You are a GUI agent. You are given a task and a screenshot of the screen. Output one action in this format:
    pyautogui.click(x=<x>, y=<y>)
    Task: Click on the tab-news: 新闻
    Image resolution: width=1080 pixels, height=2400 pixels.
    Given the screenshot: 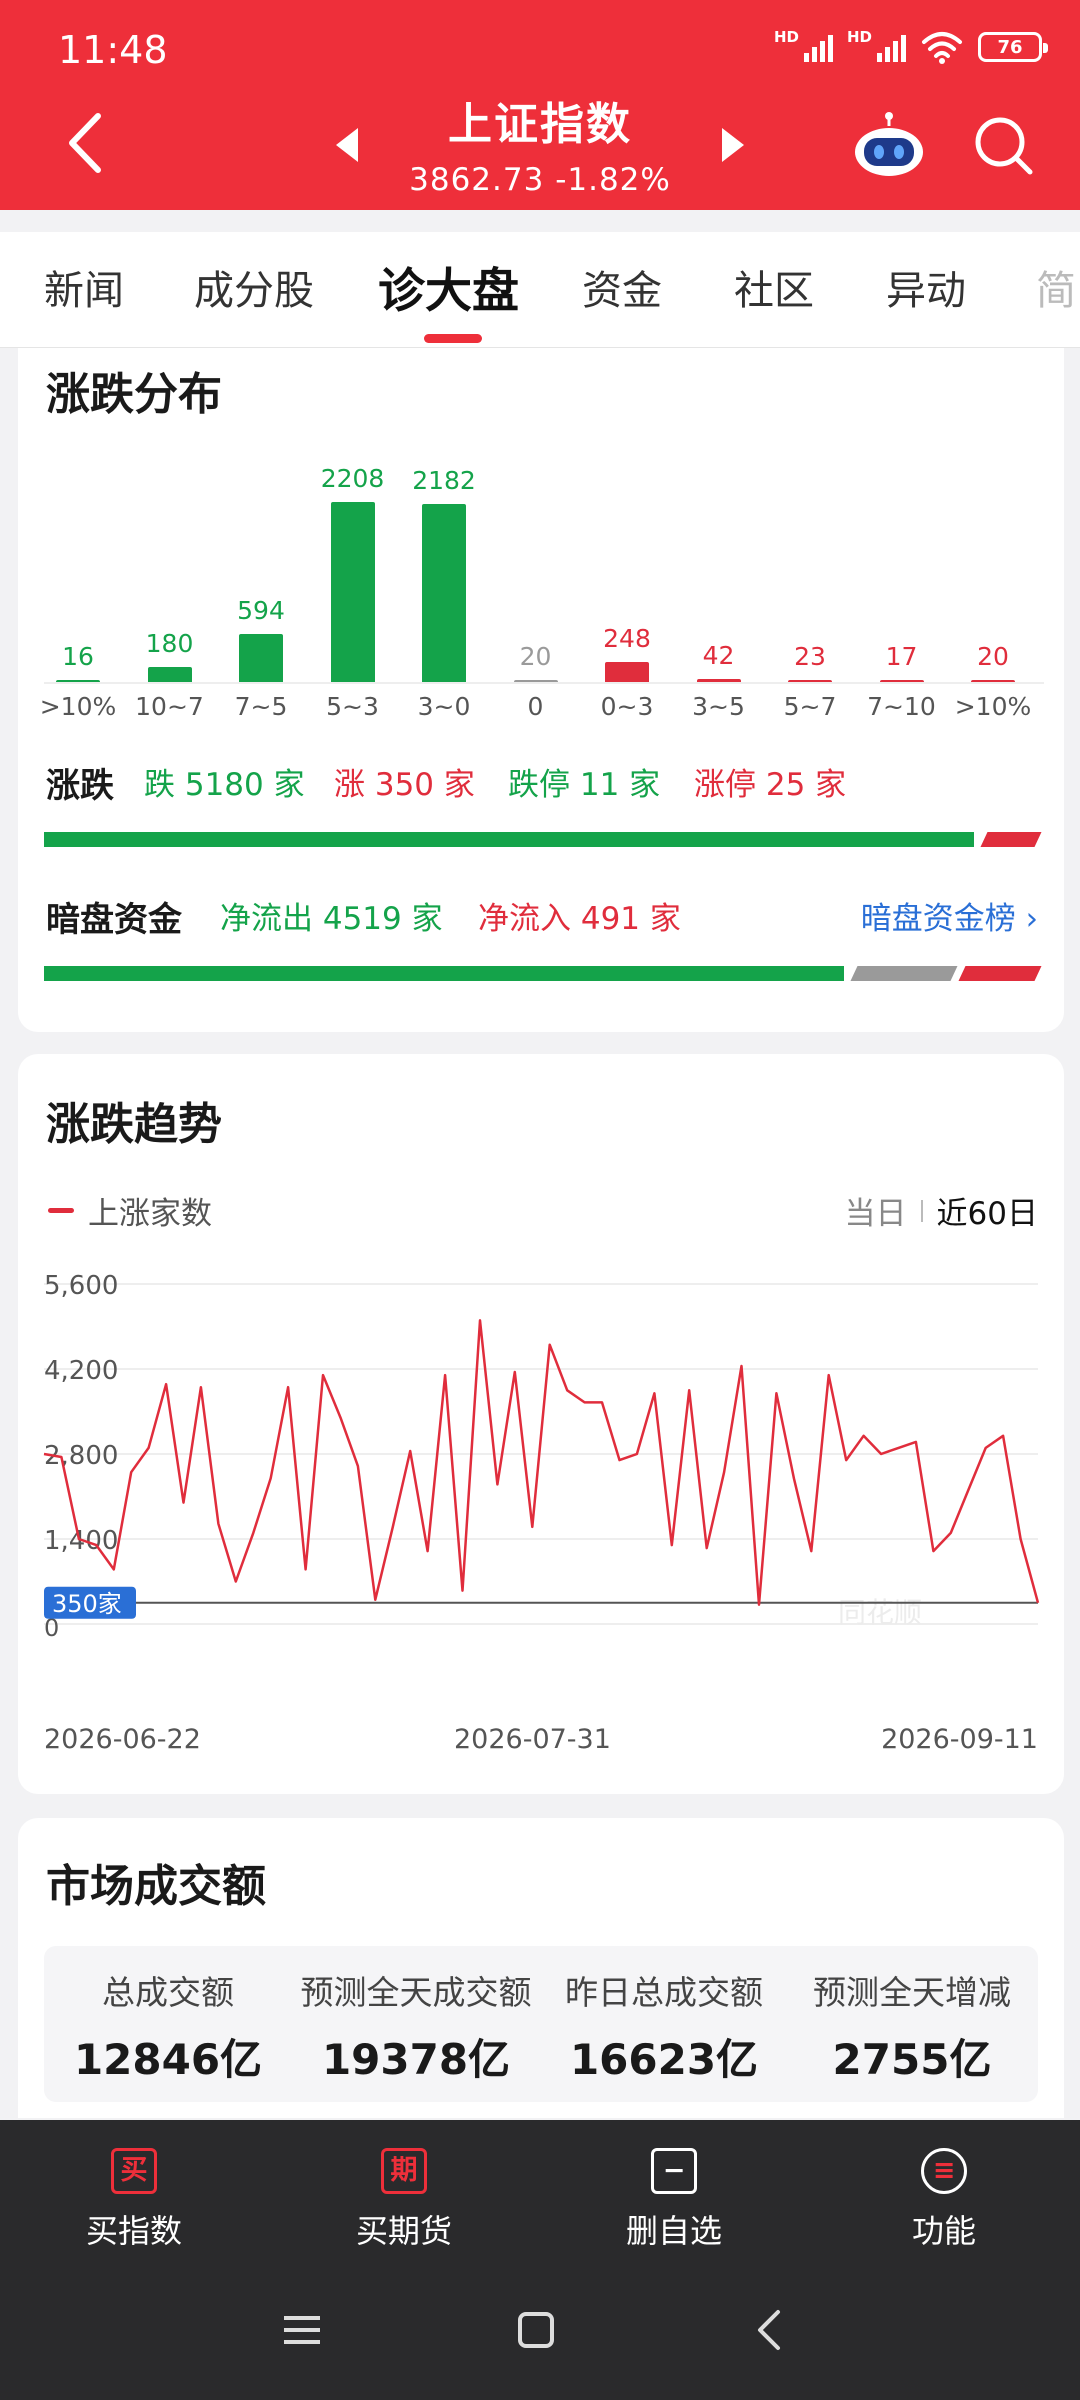 What is the action you would take?
    pyautogui.click(x=84, y=287)
    